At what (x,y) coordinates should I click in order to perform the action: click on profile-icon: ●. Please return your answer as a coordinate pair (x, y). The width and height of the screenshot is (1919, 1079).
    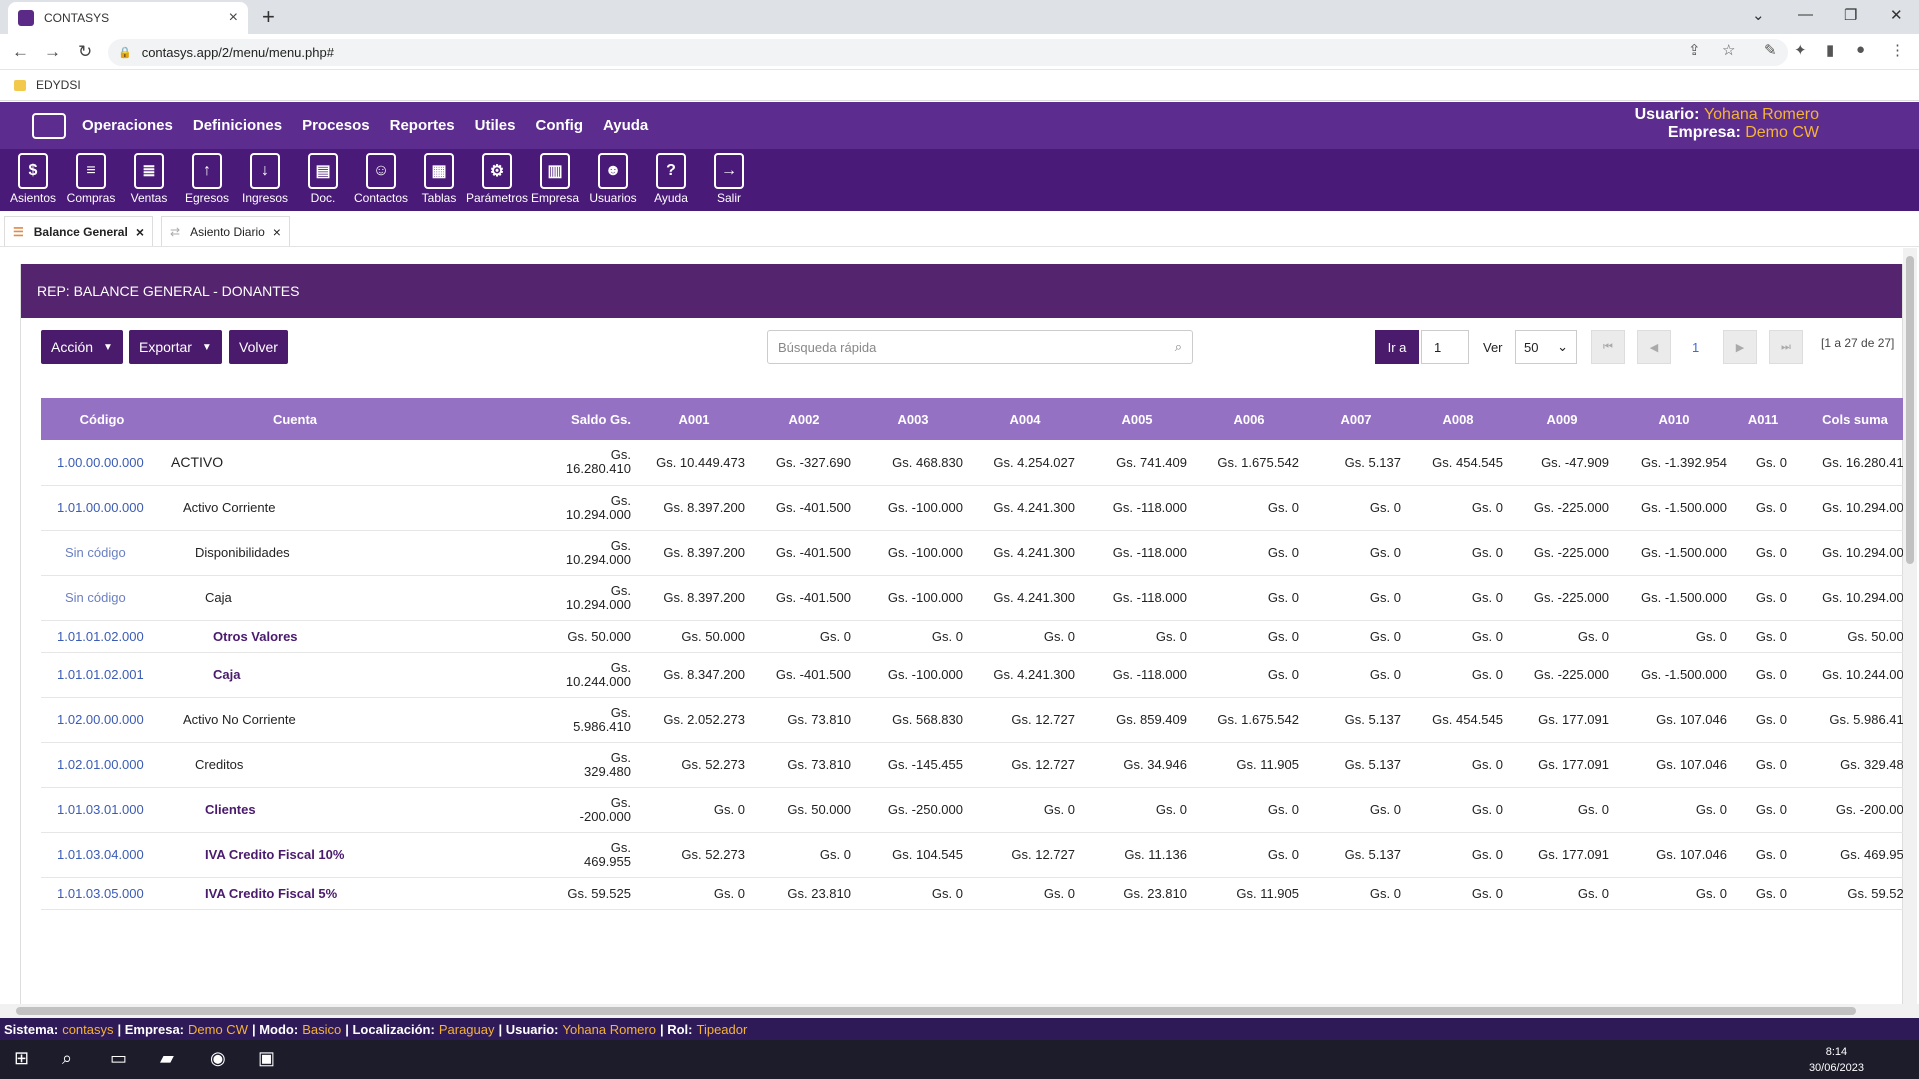
    Looking at the image, I should click on (1860, 49).